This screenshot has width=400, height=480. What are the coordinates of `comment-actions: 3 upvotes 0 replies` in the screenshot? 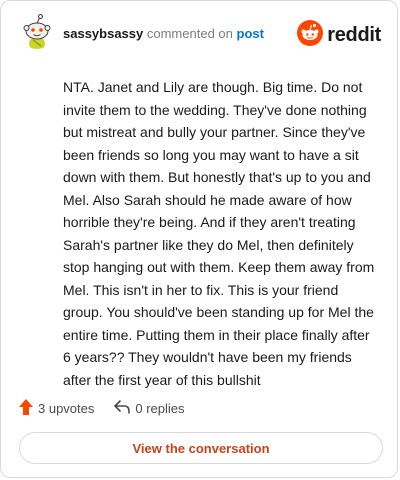 It's located at (102, 408).